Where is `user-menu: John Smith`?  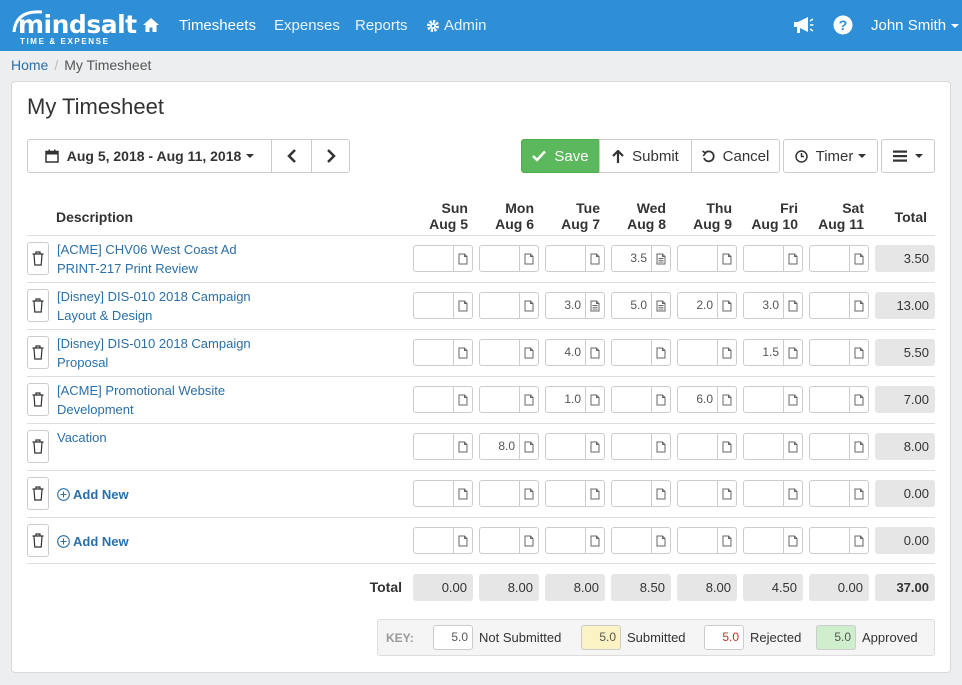 user-menu: John Smith is located at coordinates (915, 25).